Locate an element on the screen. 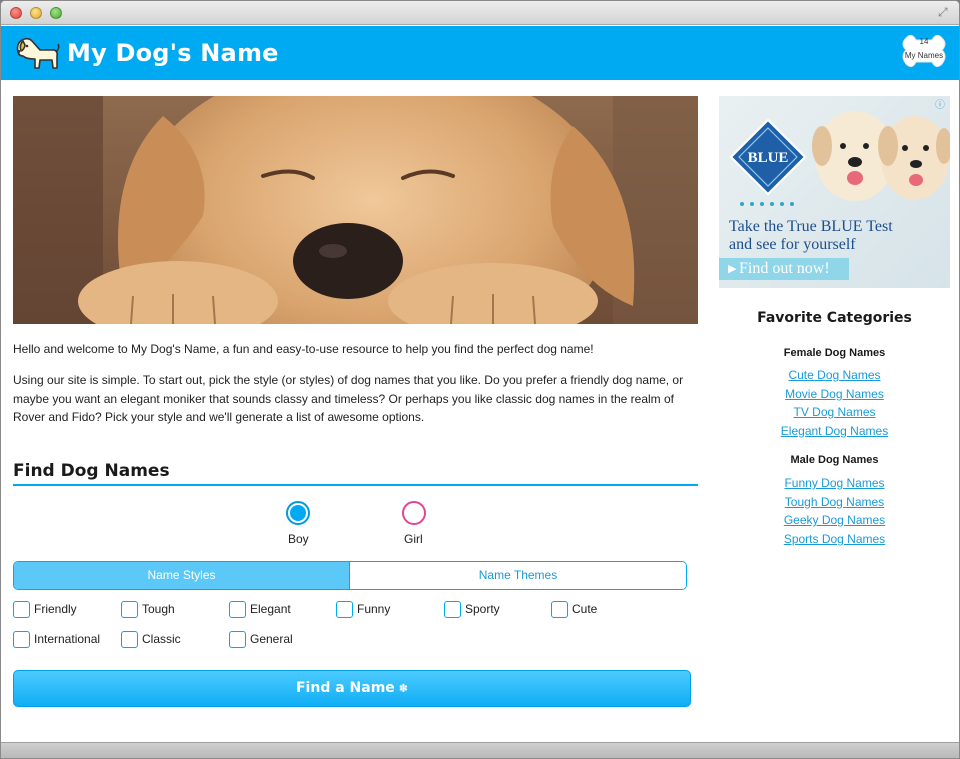 The height and width of the screenshot is (759, 960). adchoices-icon: ⓘ is located at coordinates (942, 103).